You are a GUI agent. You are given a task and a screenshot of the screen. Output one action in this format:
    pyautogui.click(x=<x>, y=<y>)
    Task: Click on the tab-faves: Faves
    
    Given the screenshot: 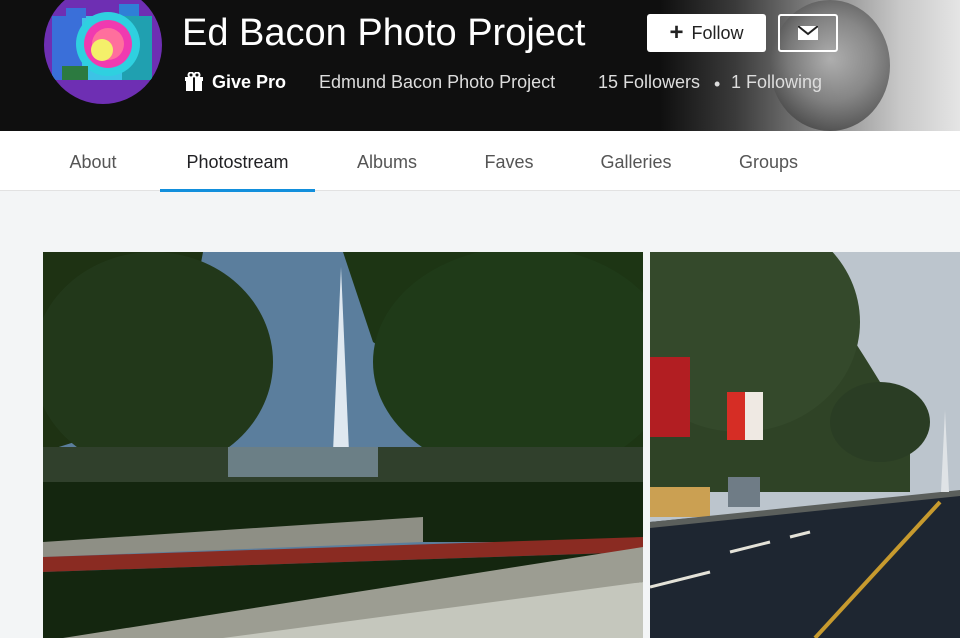 What is the action you would take?
    pyautogui.click(x=509, y=161)
    